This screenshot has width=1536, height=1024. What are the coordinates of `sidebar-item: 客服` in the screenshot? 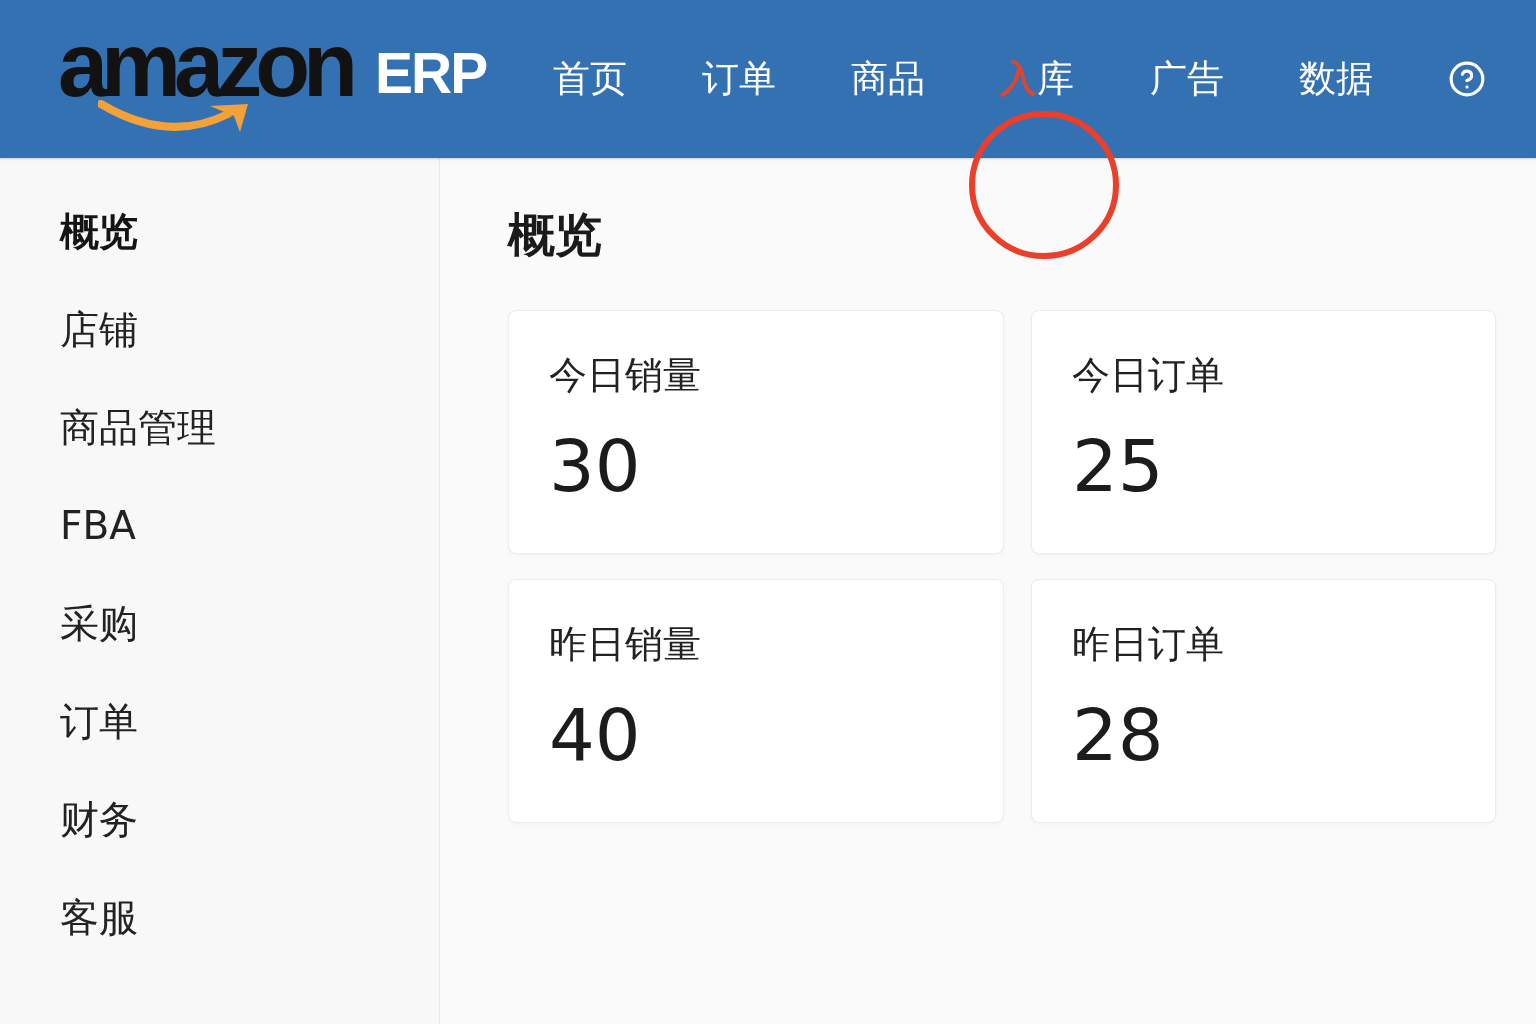 It's located at (99, 918).